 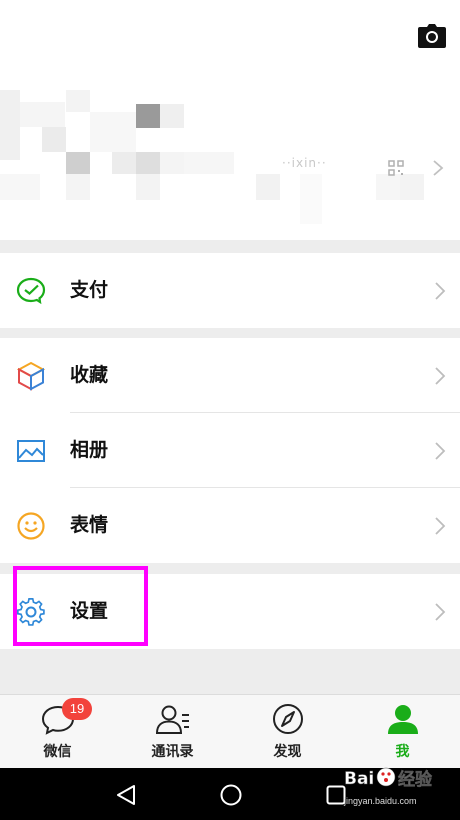 What do you see at coordinates (287, 752) in the screenshot?
I see `tab-label: 发现` at bounding box center [287, 752].